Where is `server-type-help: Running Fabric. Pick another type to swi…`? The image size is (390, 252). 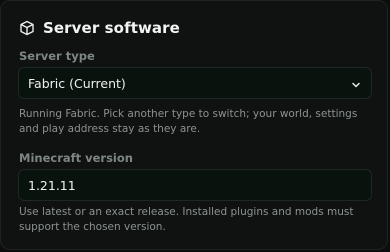 server-type-help: Running Fabric. Pick another type to swi… is located at coordinates (188, 121).